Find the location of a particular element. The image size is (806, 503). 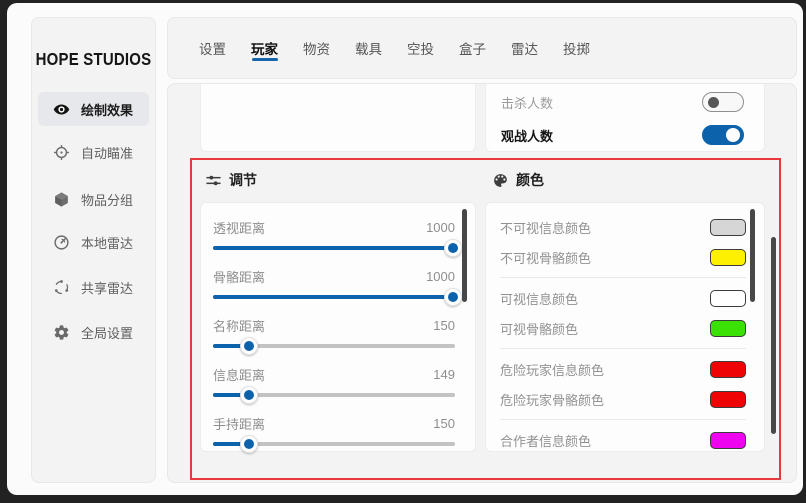

invisible-info-color-swatch is located at coordinates (728, 227).